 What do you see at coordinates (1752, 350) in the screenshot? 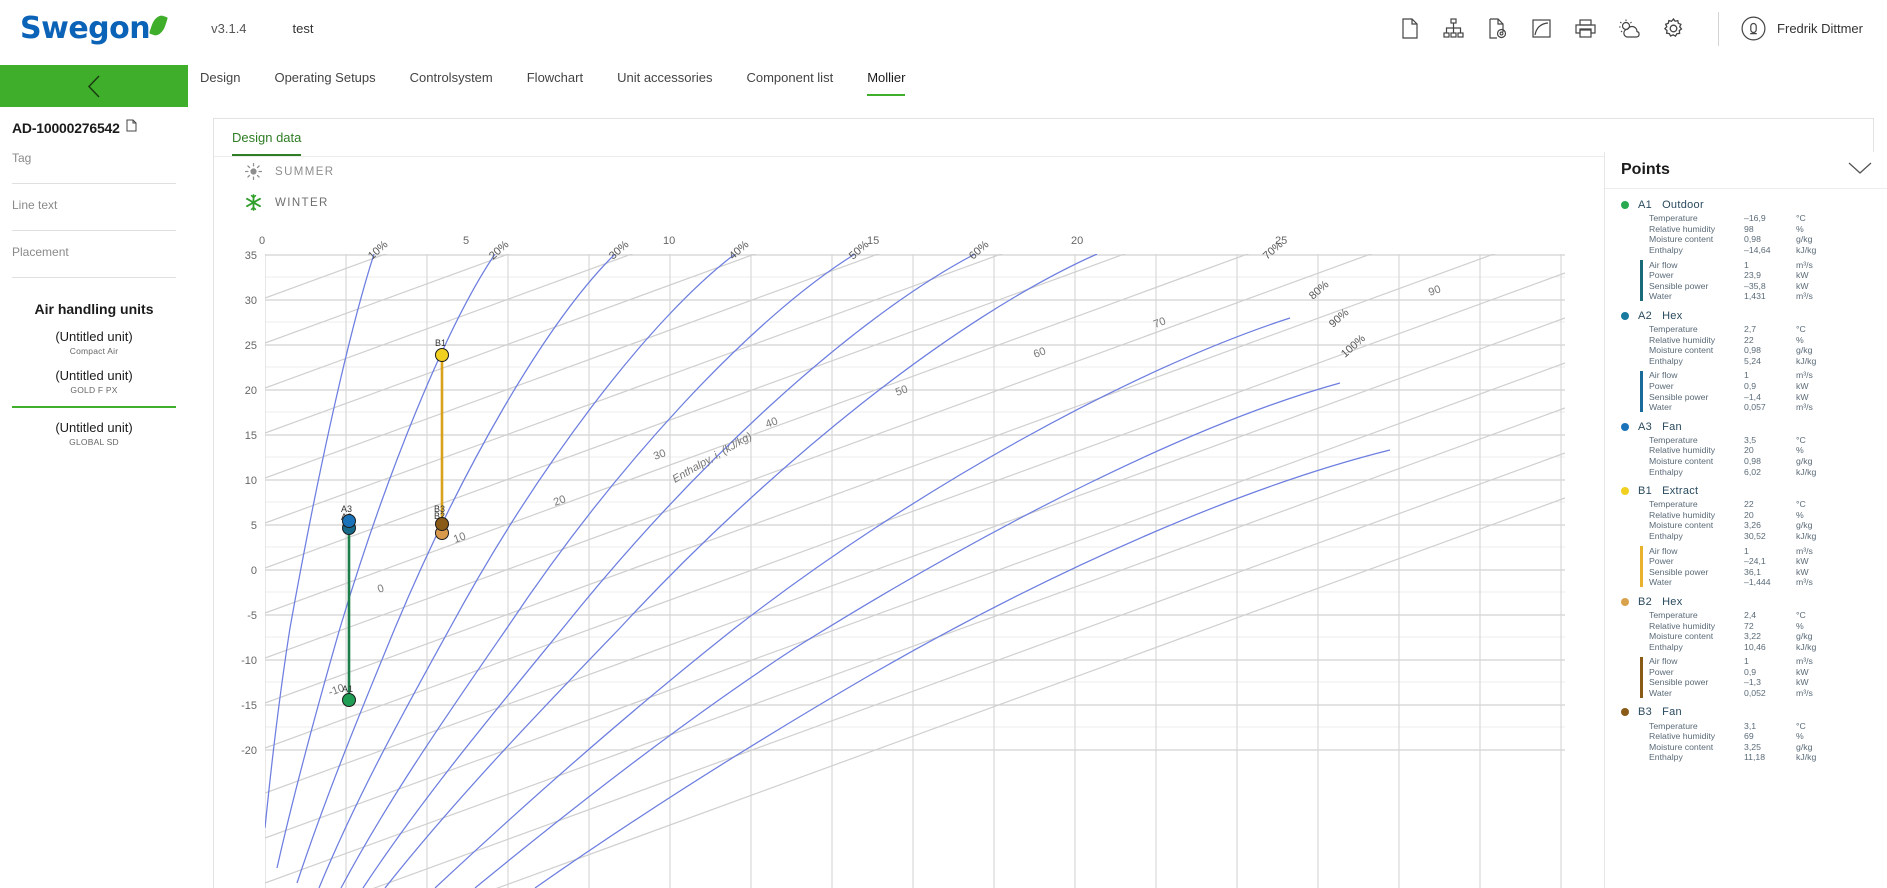
I see `prop-value: 0,98` at bounding box center [1752, 350].